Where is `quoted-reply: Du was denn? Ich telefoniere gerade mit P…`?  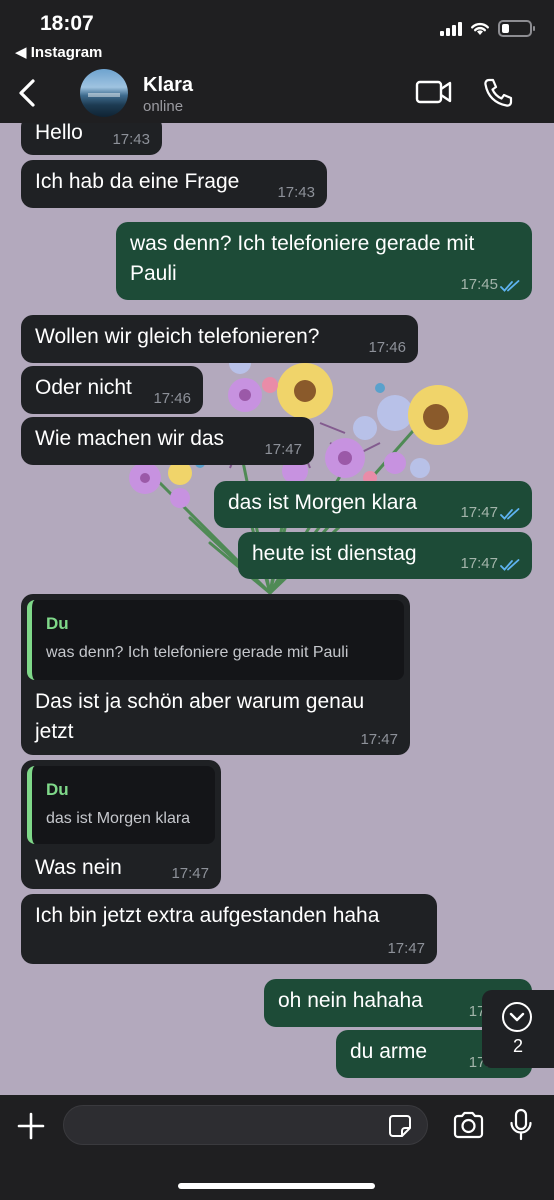
quoted-reply: Du was denn? Ich telefoniere gerade mit P… is located at coordinates (215, 640).